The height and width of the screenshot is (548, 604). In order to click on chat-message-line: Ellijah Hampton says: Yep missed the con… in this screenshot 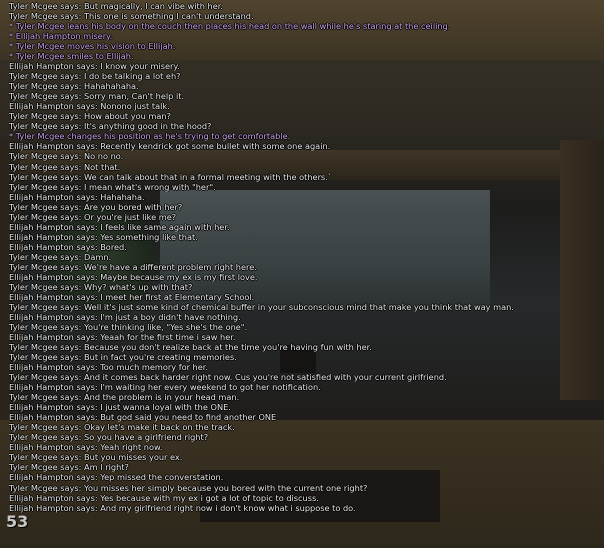, I will do `click(116, 477)`.